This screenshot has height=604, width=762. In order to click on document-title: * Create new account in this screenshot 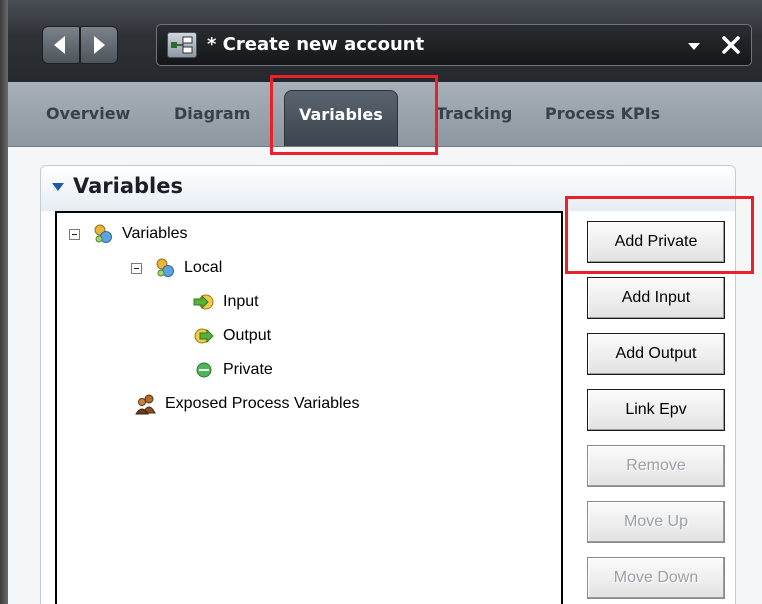, I will do `click(316, 44)`.